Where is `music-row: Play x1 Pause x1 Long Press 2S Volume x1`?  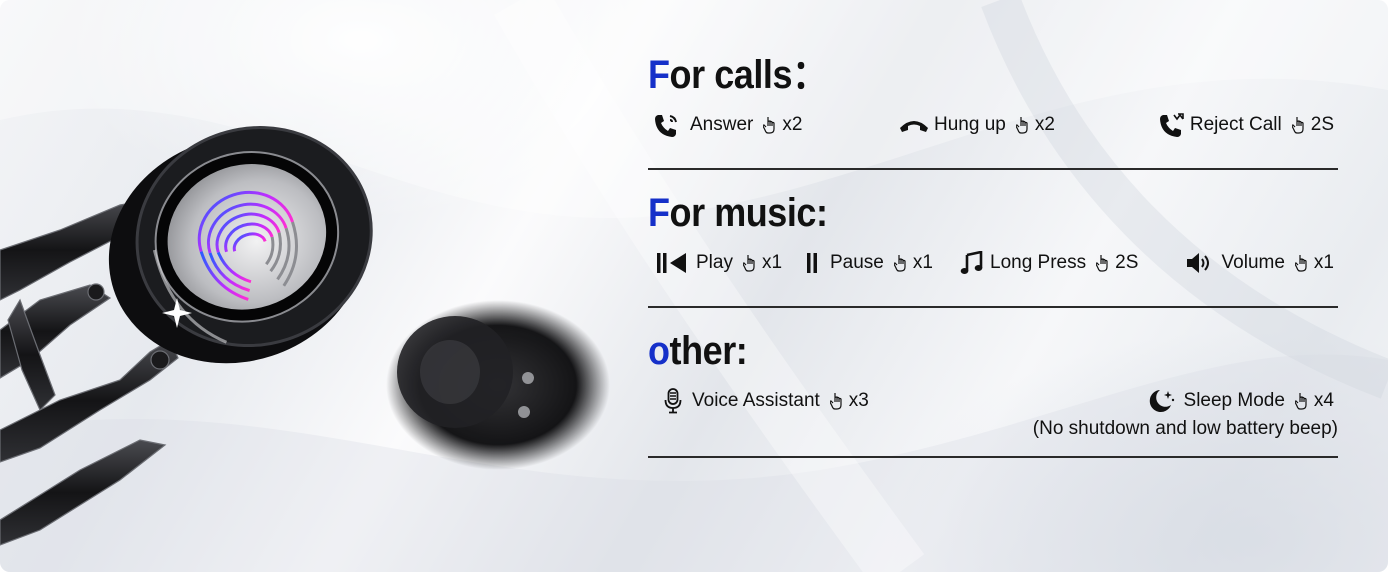 music-row: Play x1 Pause x1 Long Press 2S Volume x1 is located at coordinates (993, 263).